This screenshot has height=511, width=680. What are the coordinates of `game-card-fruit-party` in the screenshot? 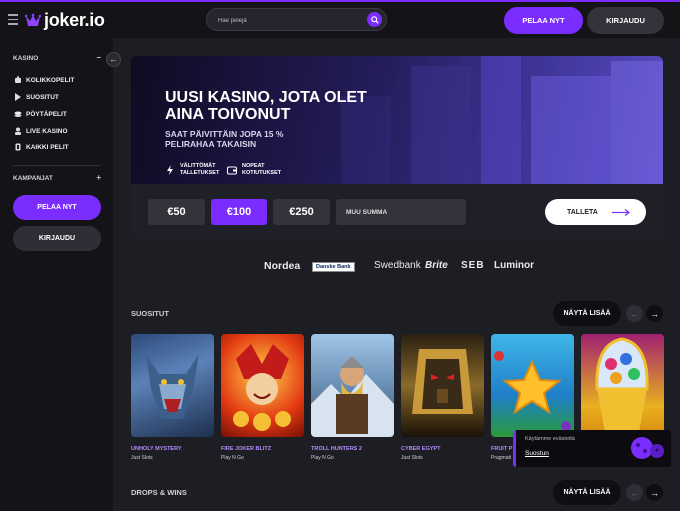 It's located at (532, 385).